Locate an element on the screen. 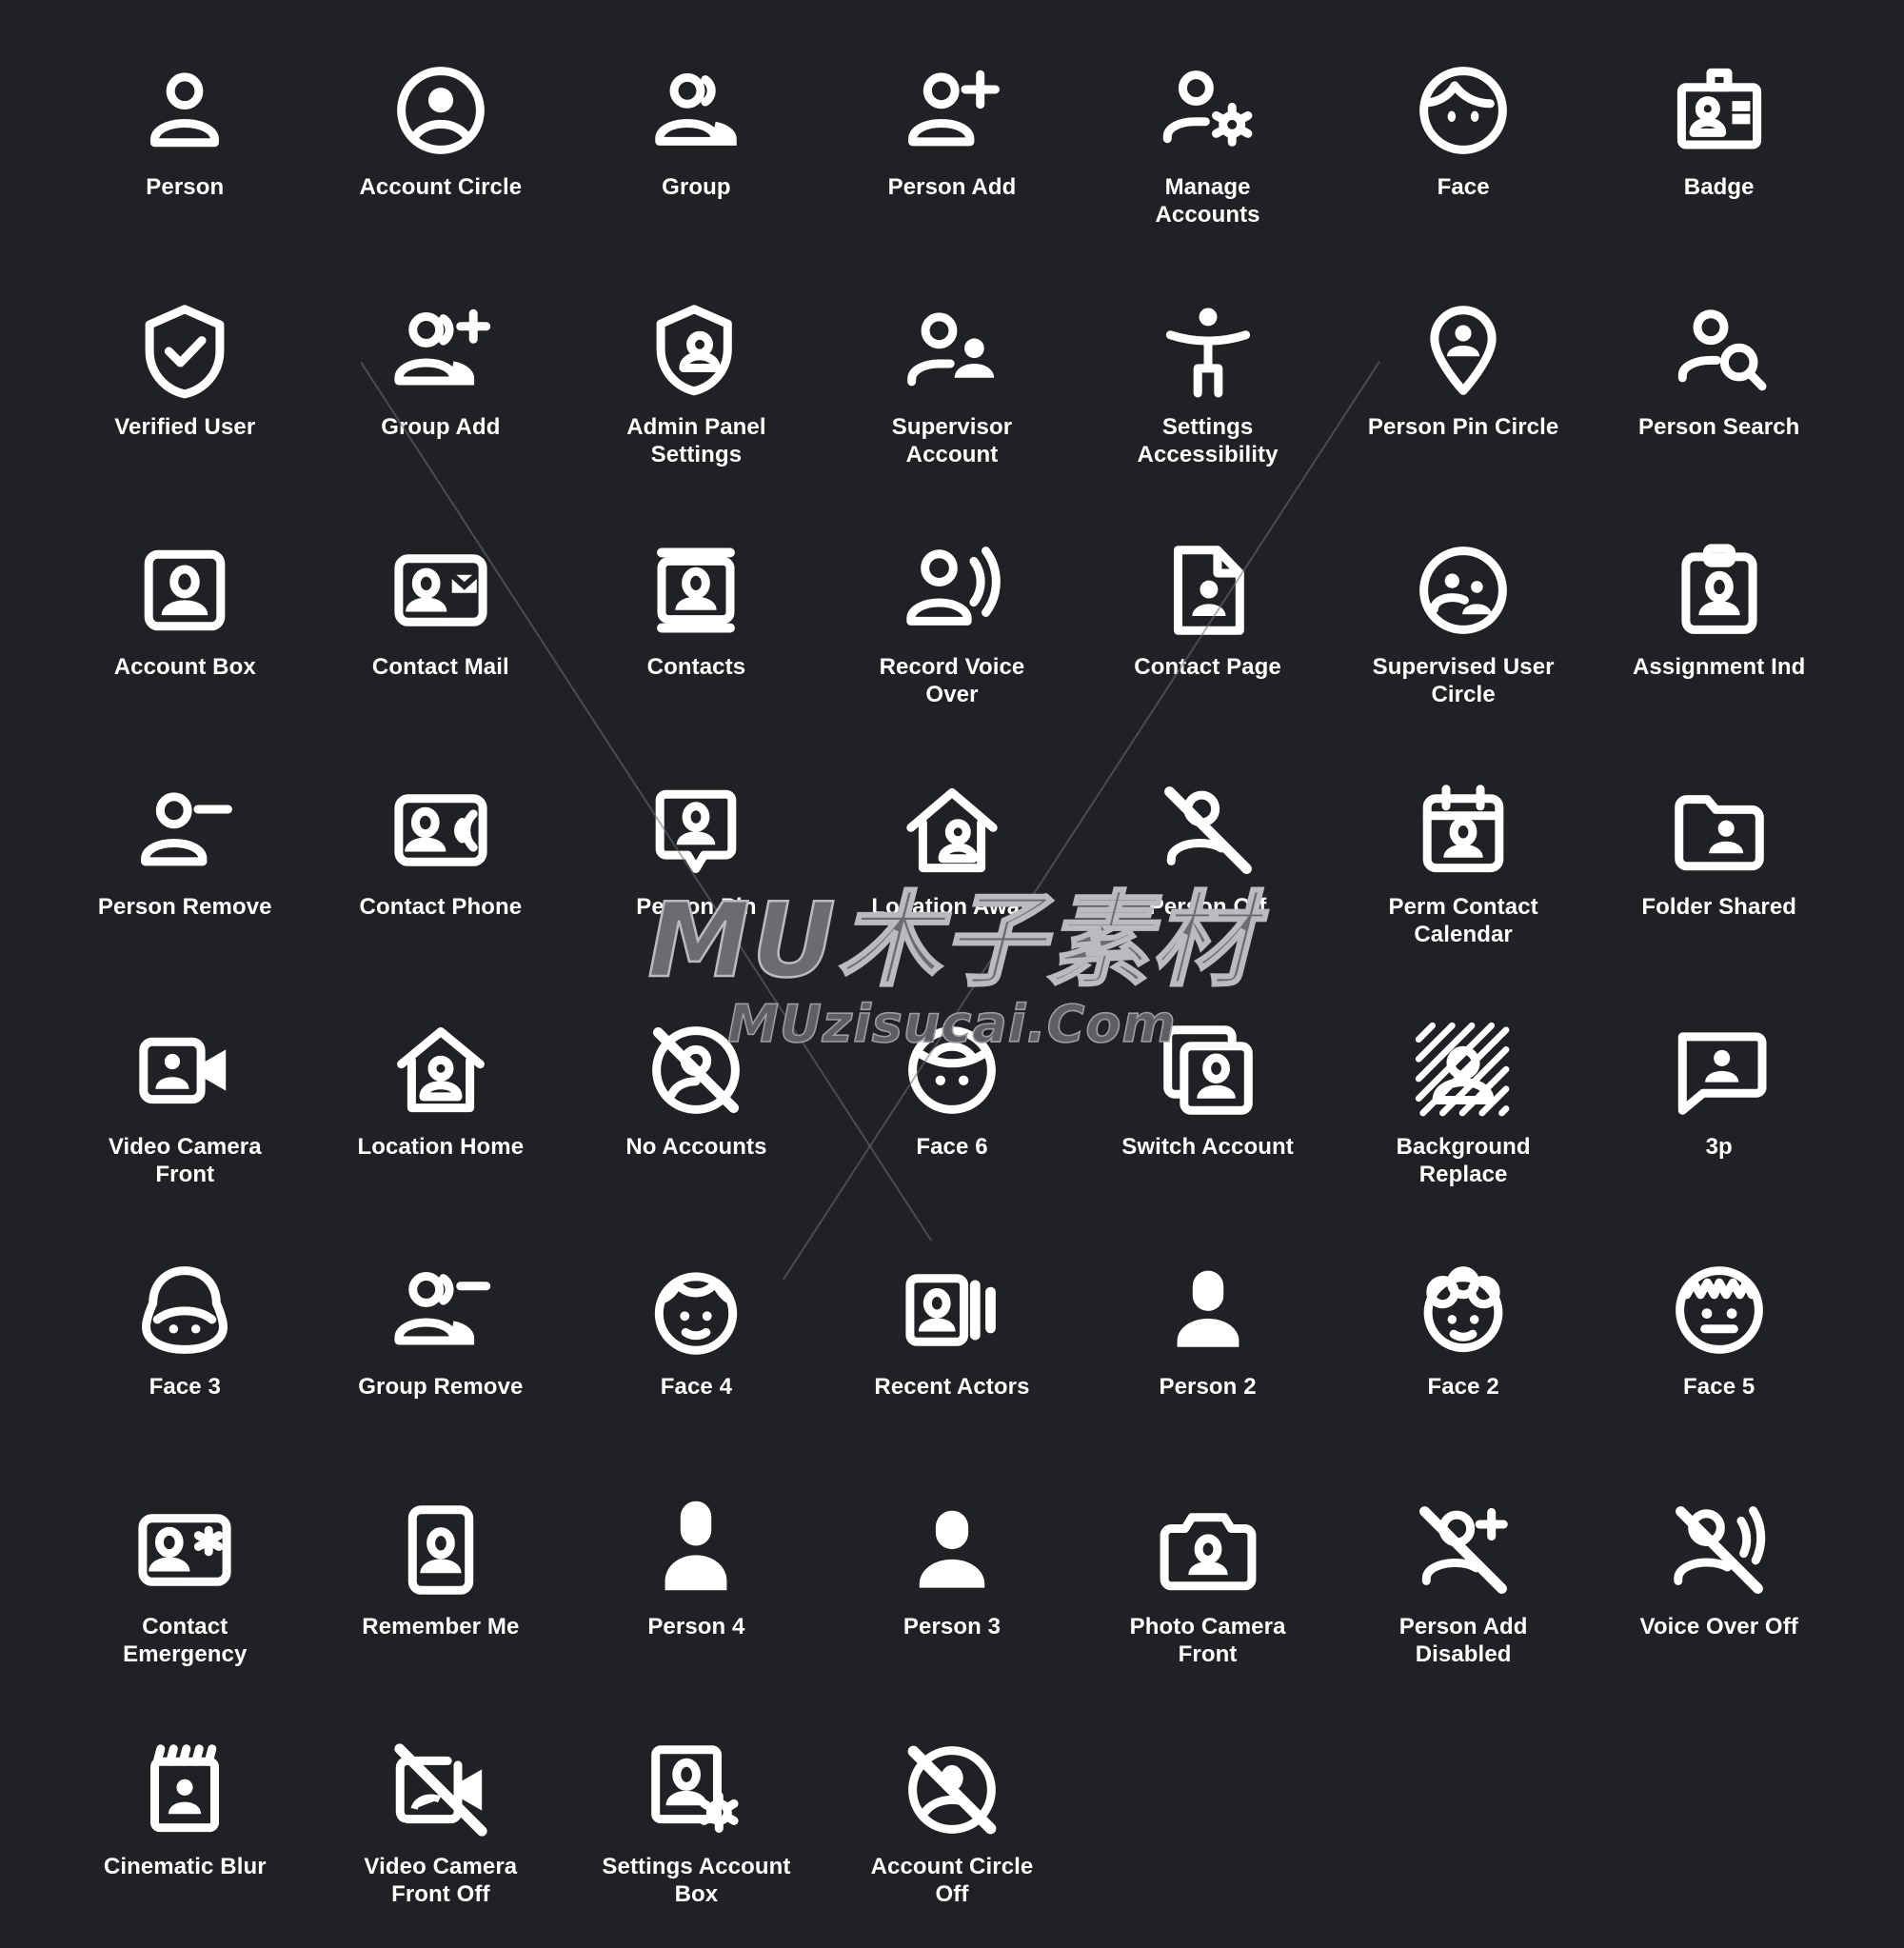  icon-cell-contact-emergency: Contact Emergency is located at coordinates (185, 1588).